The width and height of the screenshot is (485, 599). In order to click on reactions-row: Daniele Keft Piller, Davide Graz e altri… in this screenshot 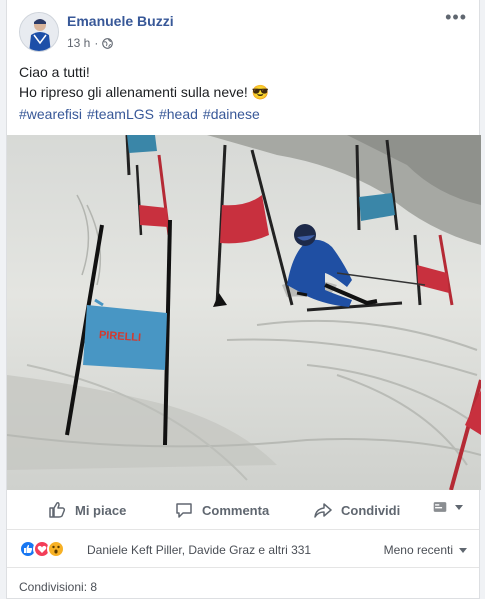, I will do `click(243, 549)`.